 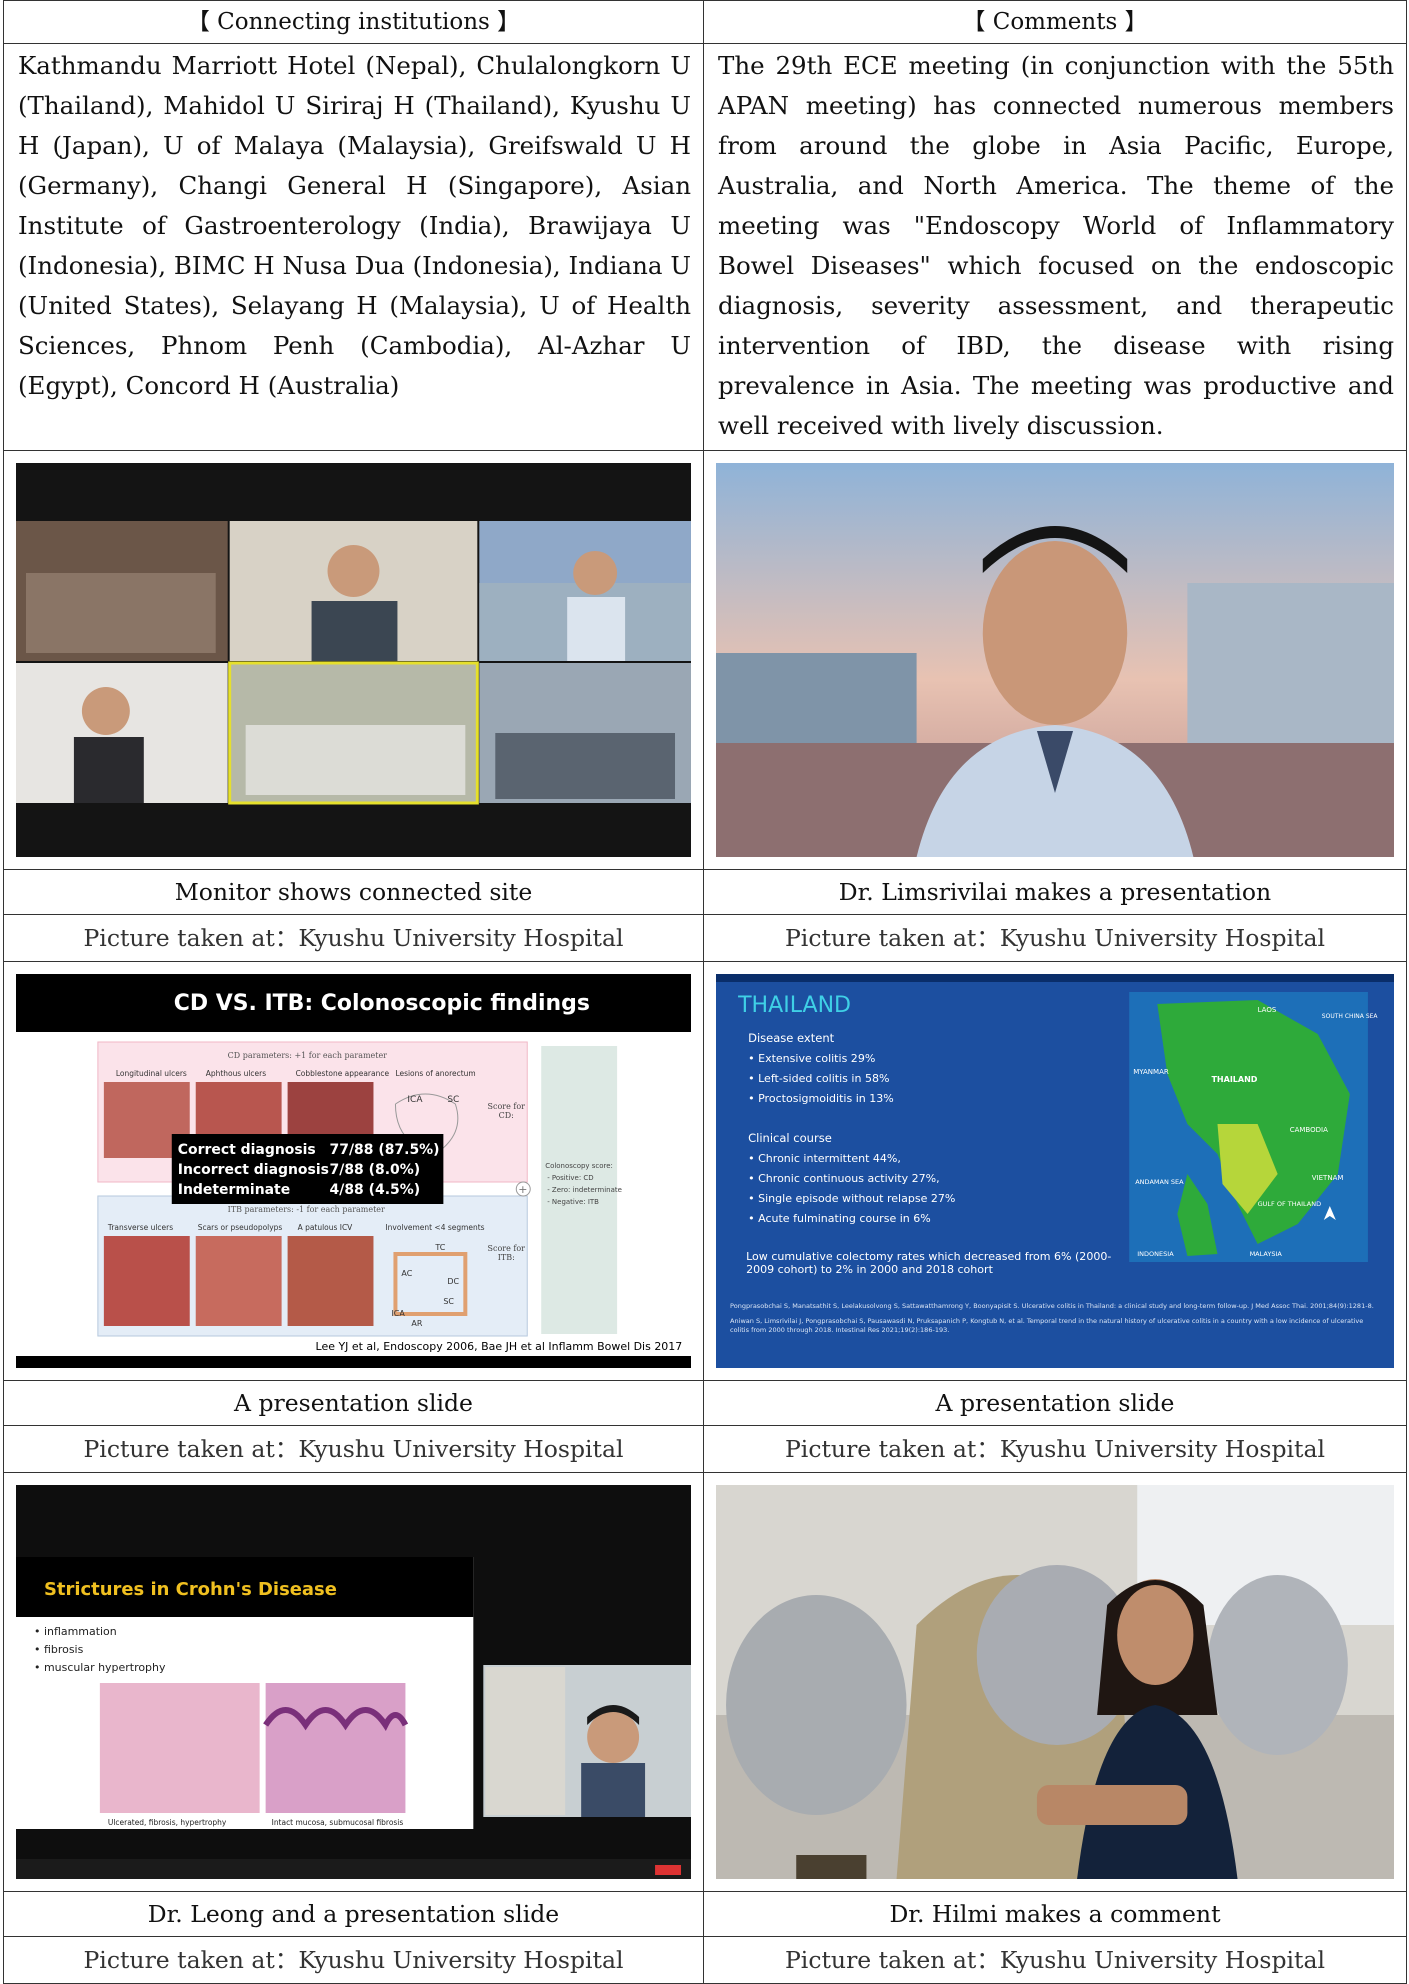 What do you see at coordinates (353, 22) in the screenshot?
I see `institutions-header: 【 Connecting institutions 】` at bounding box center [353, 22].